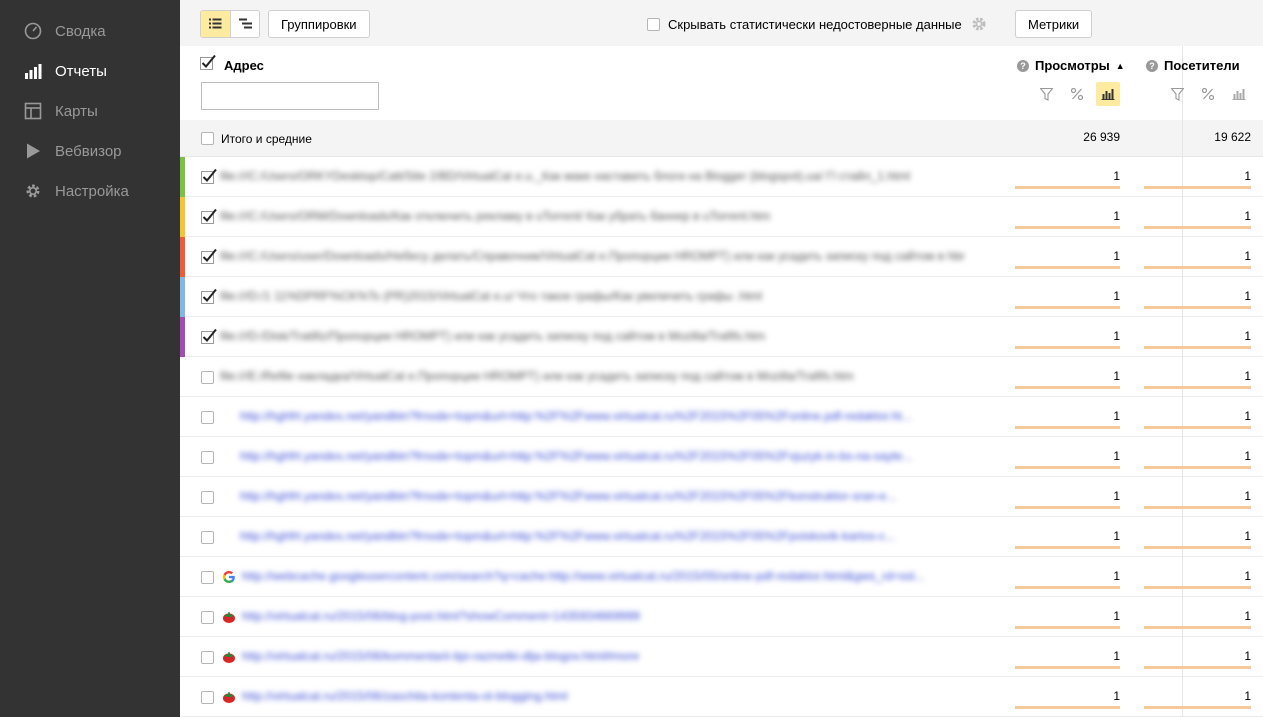 Image resolution: width=1263 pixels, height=717 pixels. I want to click on sidebar-item-label: Настройка, so click(92, 191).